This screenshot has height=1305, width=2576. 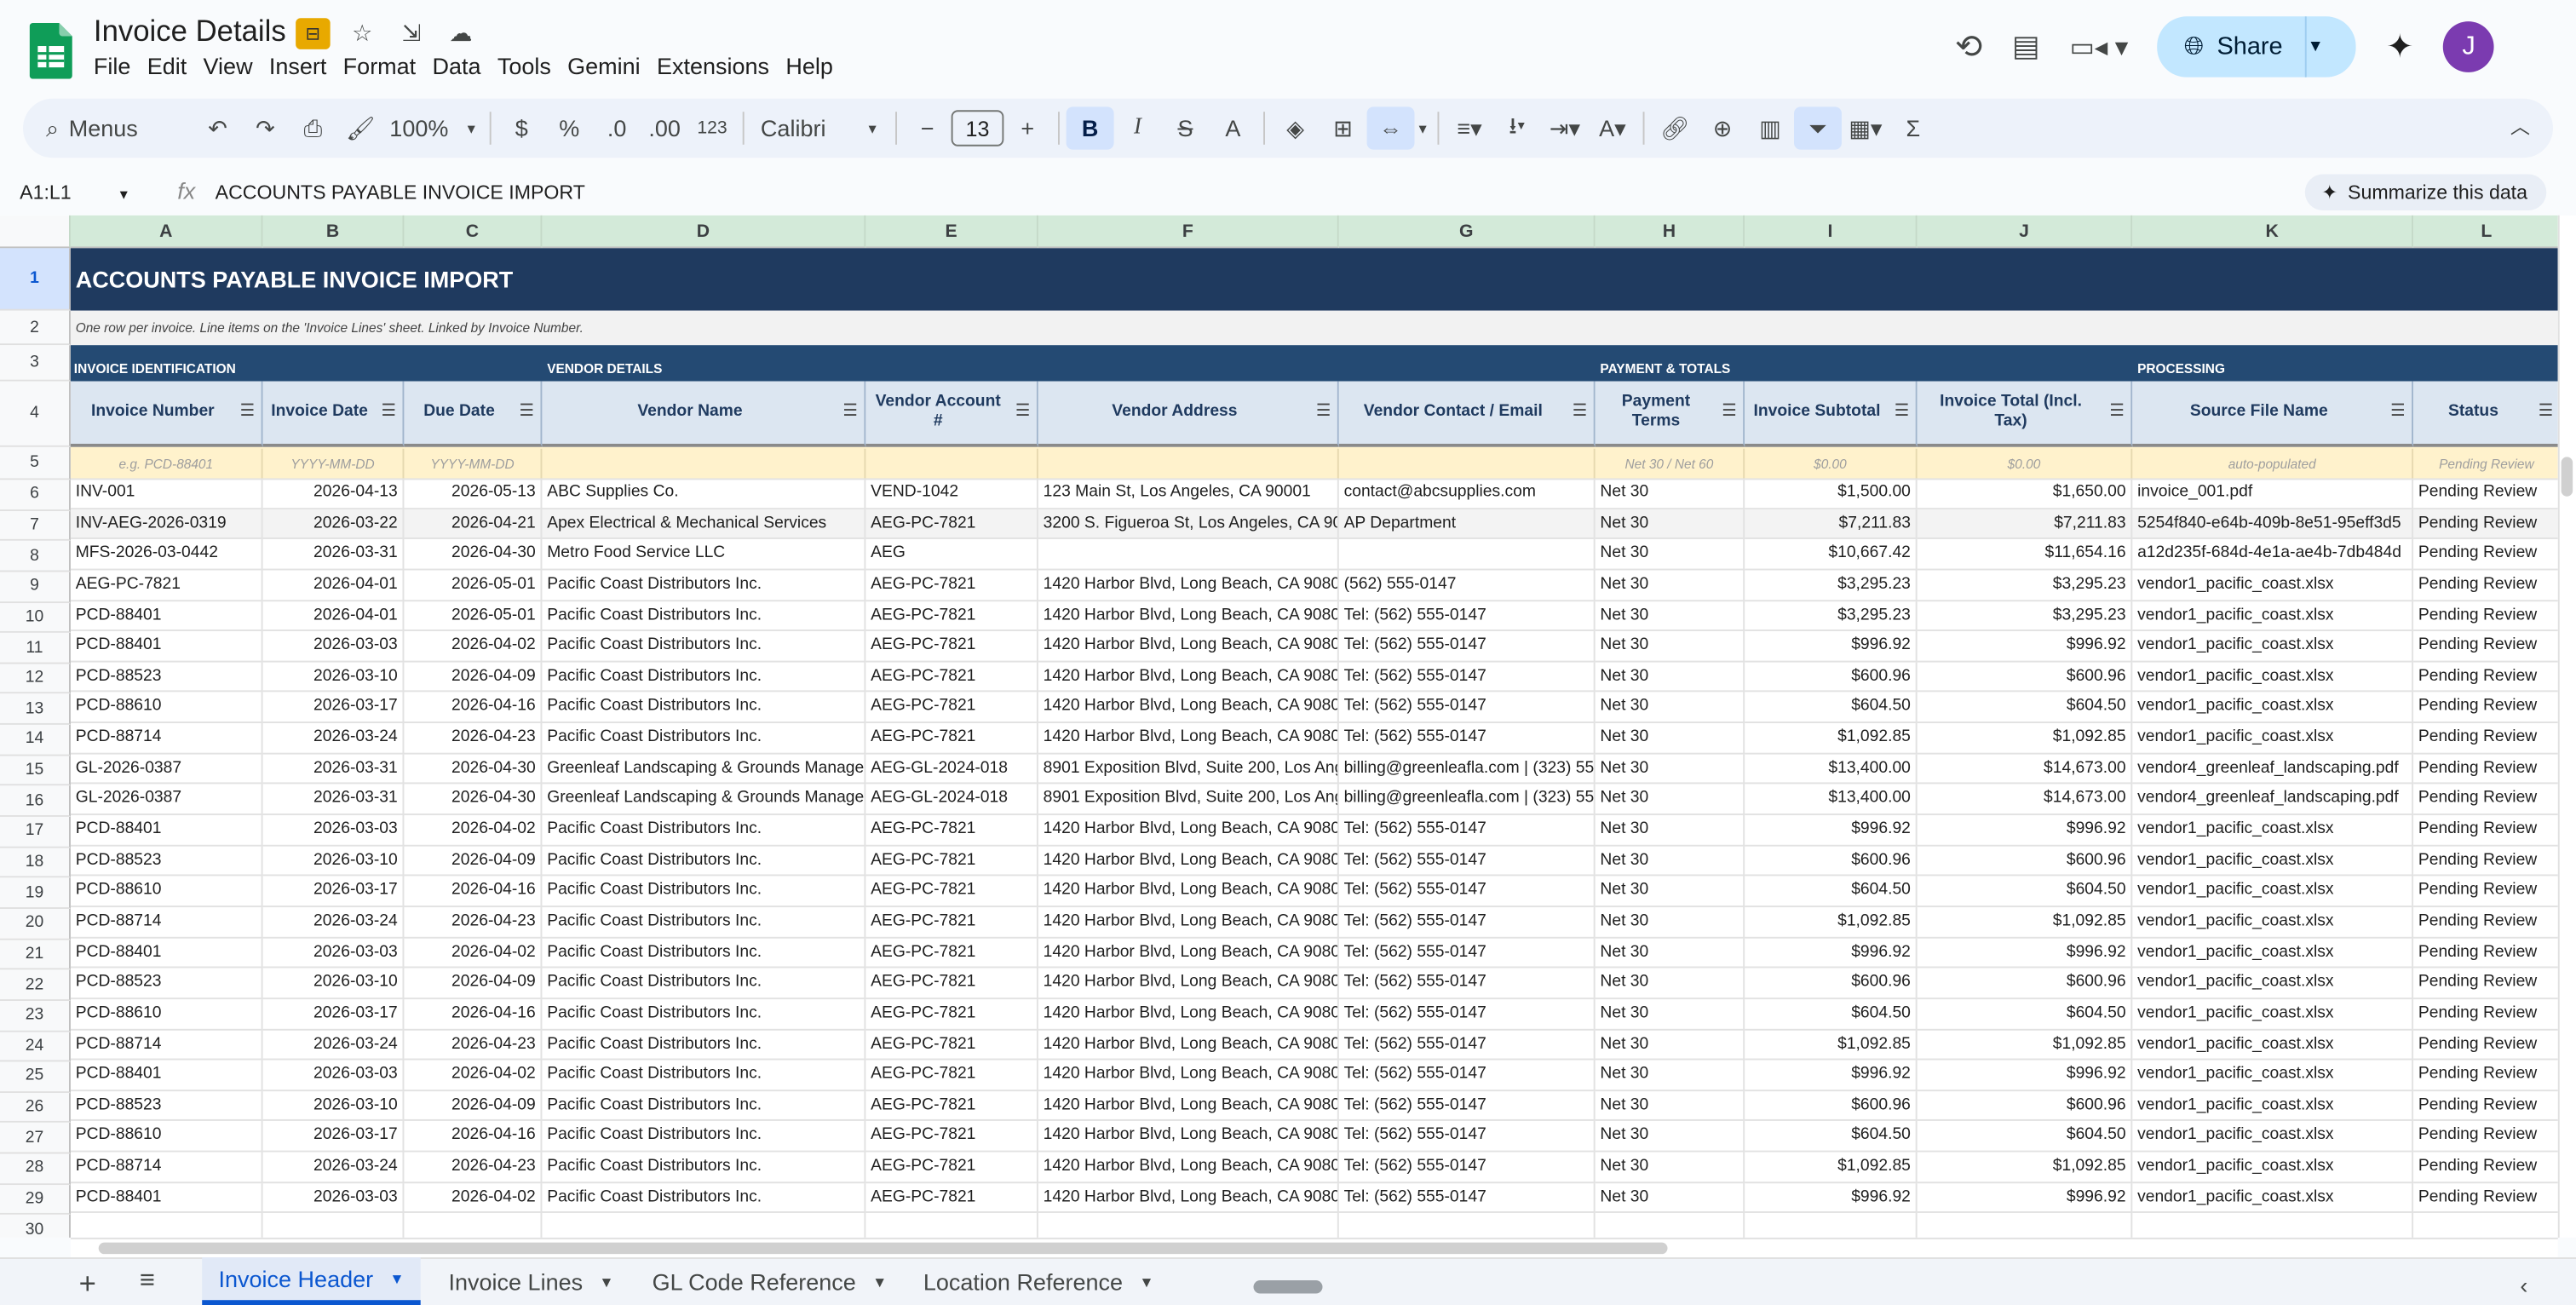 What do you see at coordinates (218, 127) in the screenshot?
I see `undo-icon: ↶` at bounding box center [218, 127].